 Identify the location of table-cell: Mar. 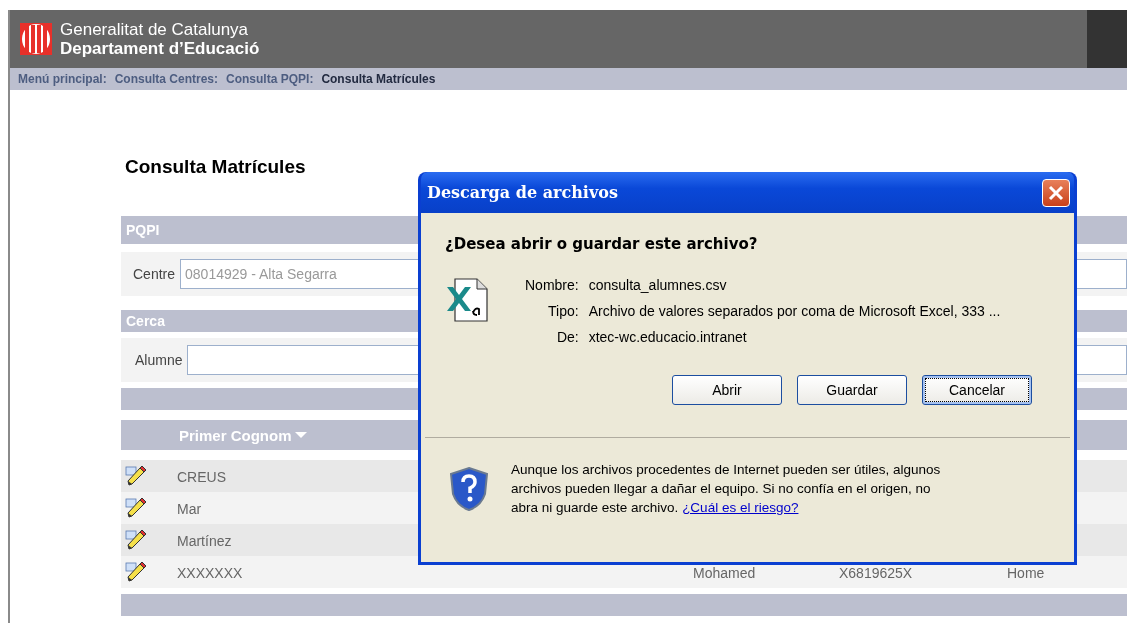
(189, 508).